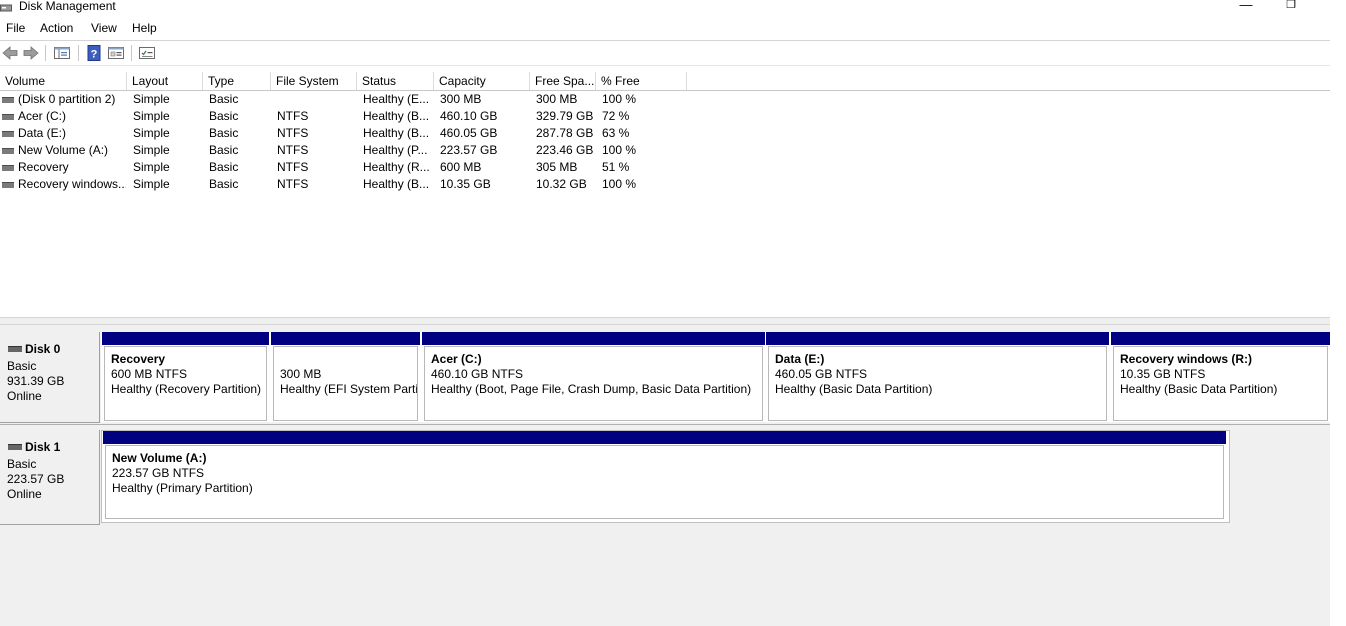 This screenshot has width=1346, height=626. What do you see at coordinates (821, 374) in the screenshot?
I see `partition-size: 460.05 GB NTFS` at bounding box center [821, 374].